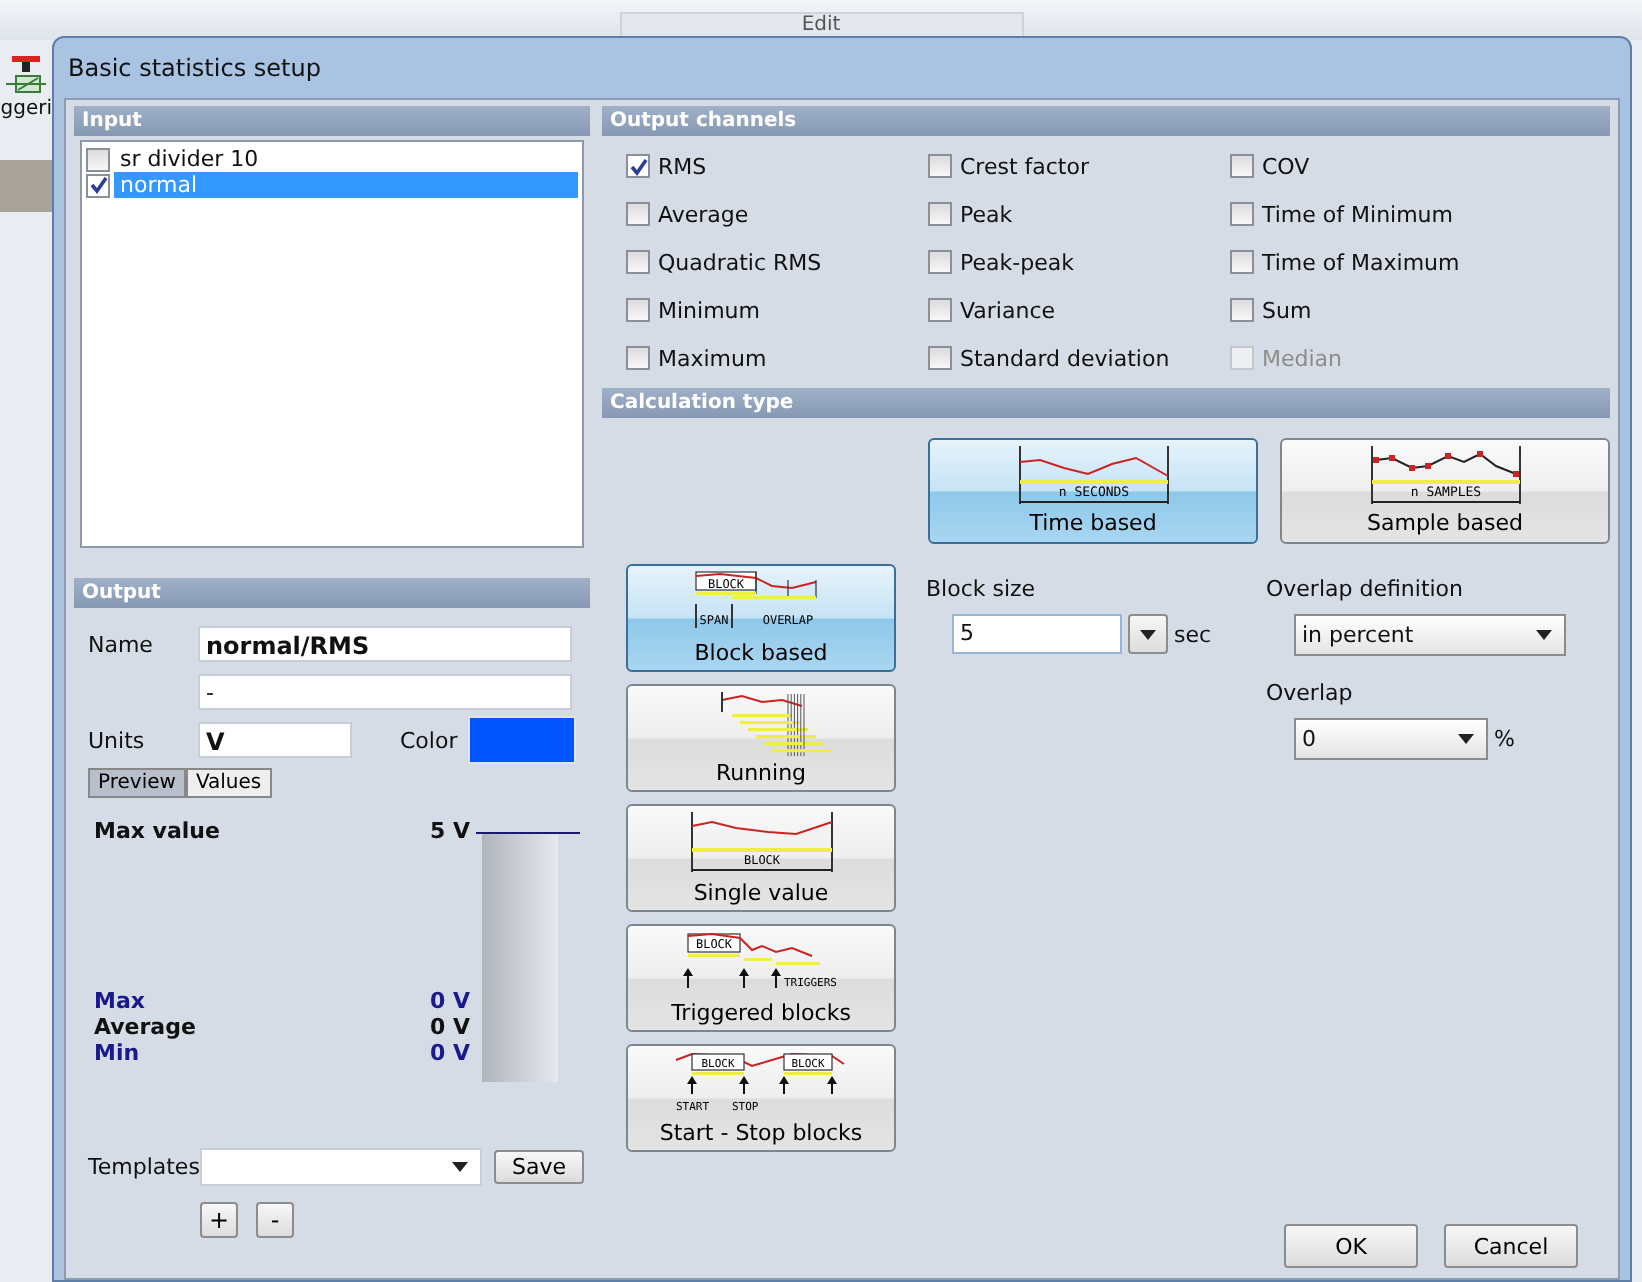 Image resolution: width=1642 pixels, height=1282 pixels. Describe the element at coordinates (761, 738) in the screenshot. I see `calc-method-button: Running` at that location.